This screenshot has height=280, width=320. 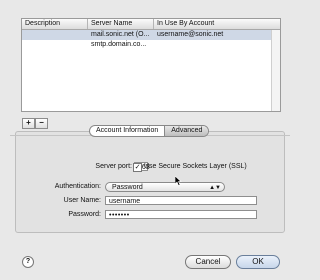 What do you see at coordinates (113, 166) in the screenshot?
I see `server-port-label: Server port:` at bounding box center [113, 166].